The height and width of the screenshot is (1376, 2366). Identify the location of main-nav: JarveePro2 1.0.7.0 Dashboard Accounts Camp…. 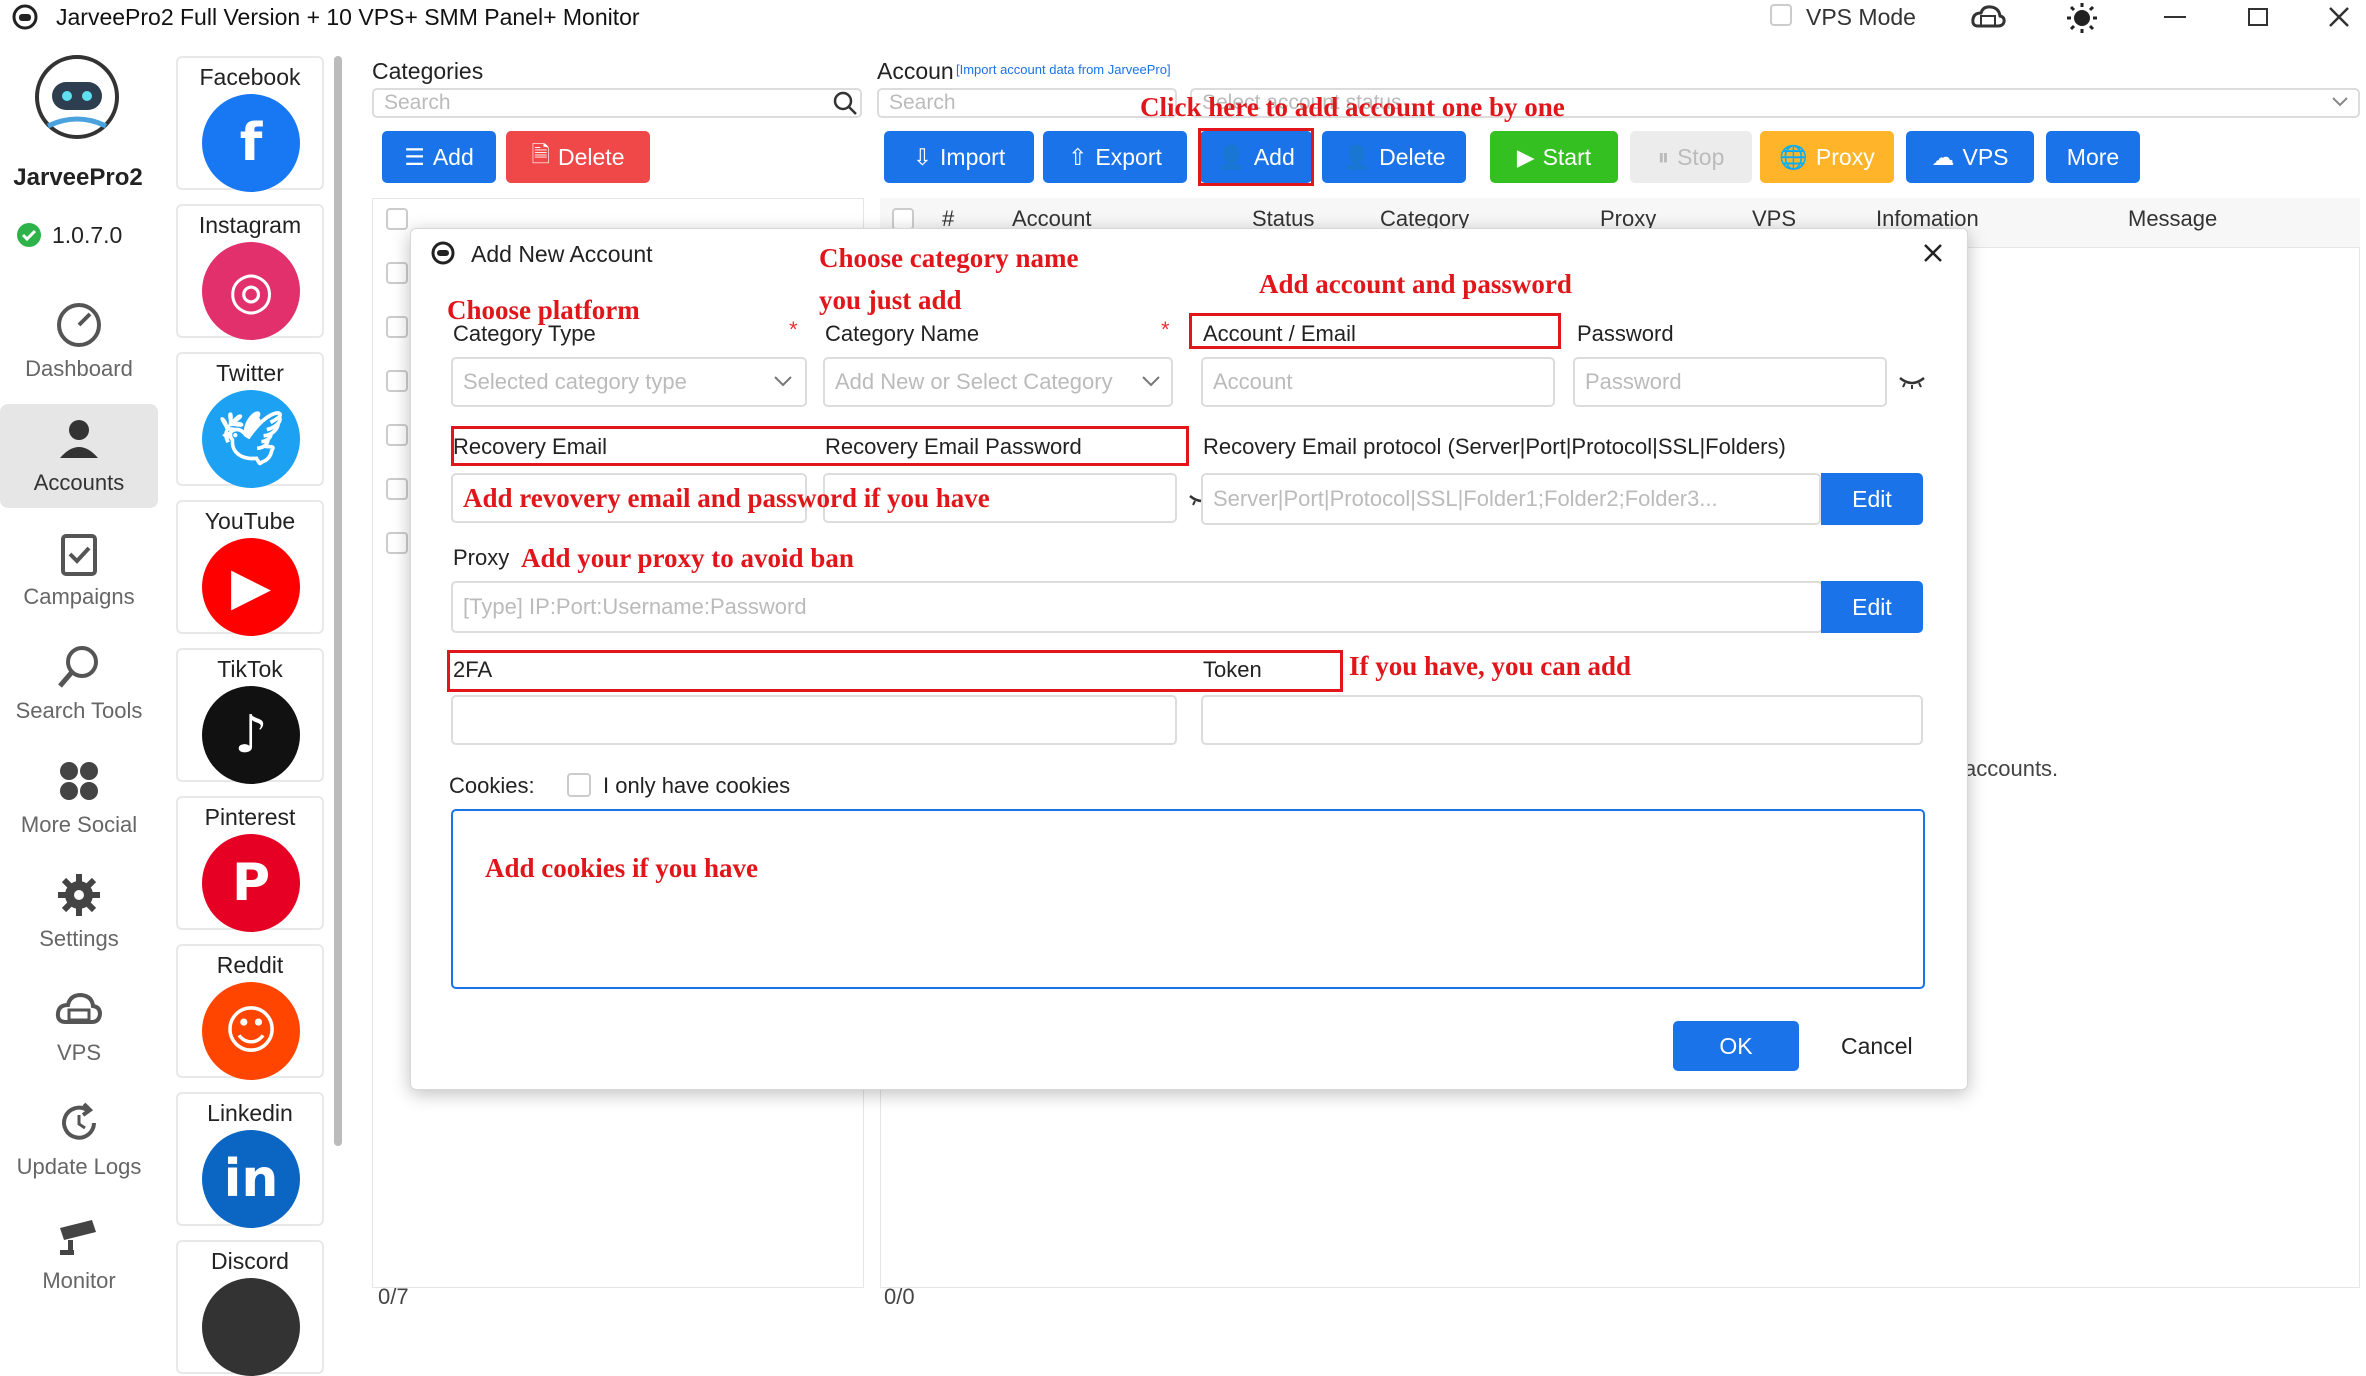
(80, 676).